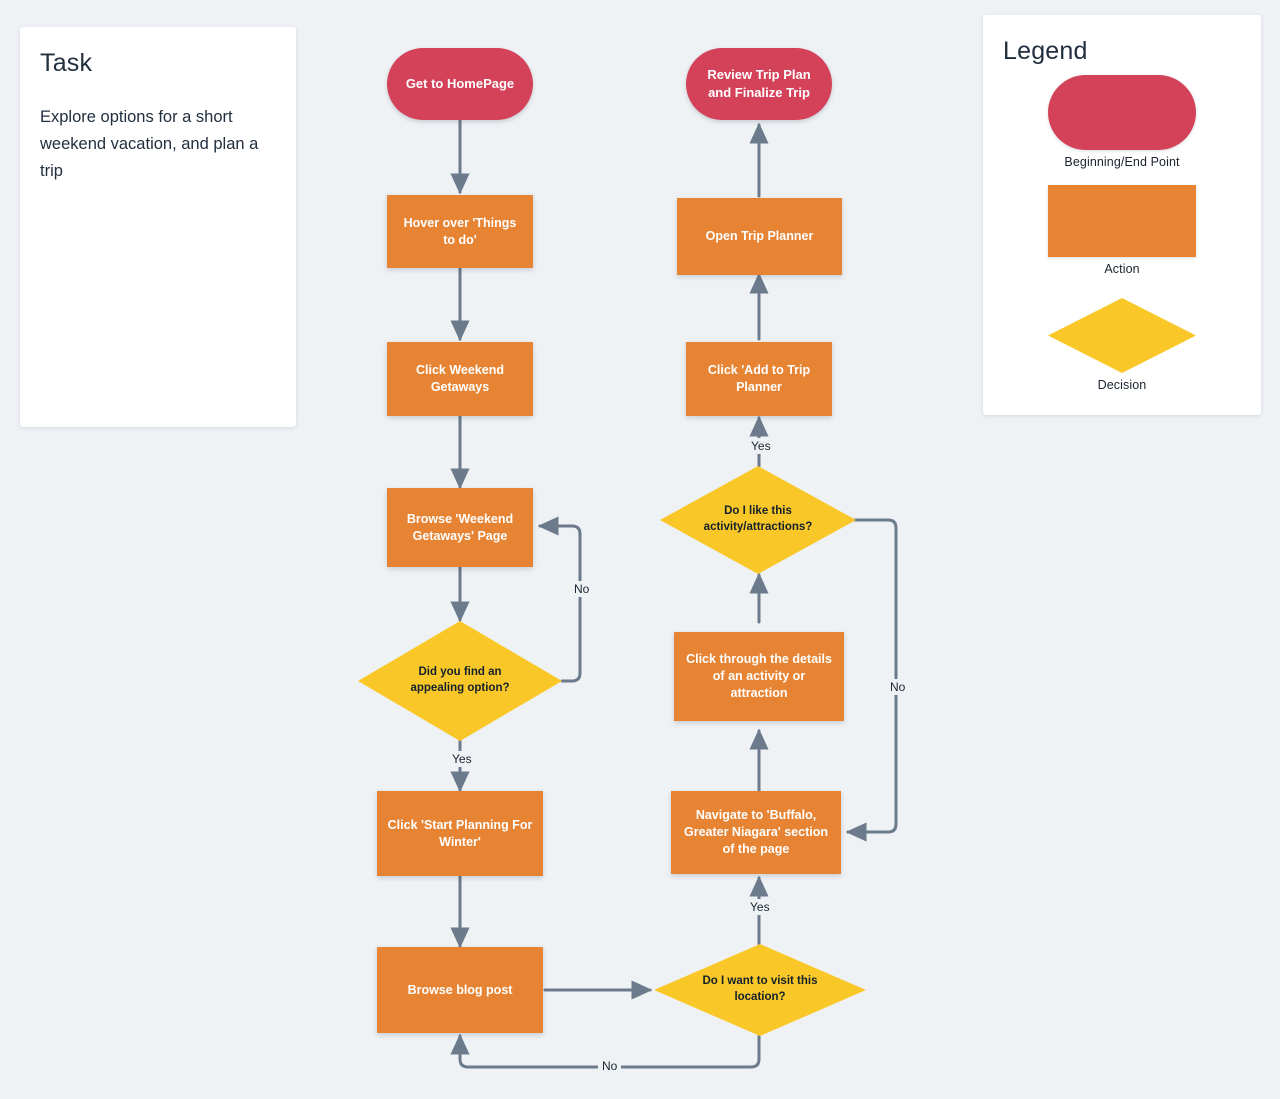  I want to click on edge-likeact-no, so click(871, 680).